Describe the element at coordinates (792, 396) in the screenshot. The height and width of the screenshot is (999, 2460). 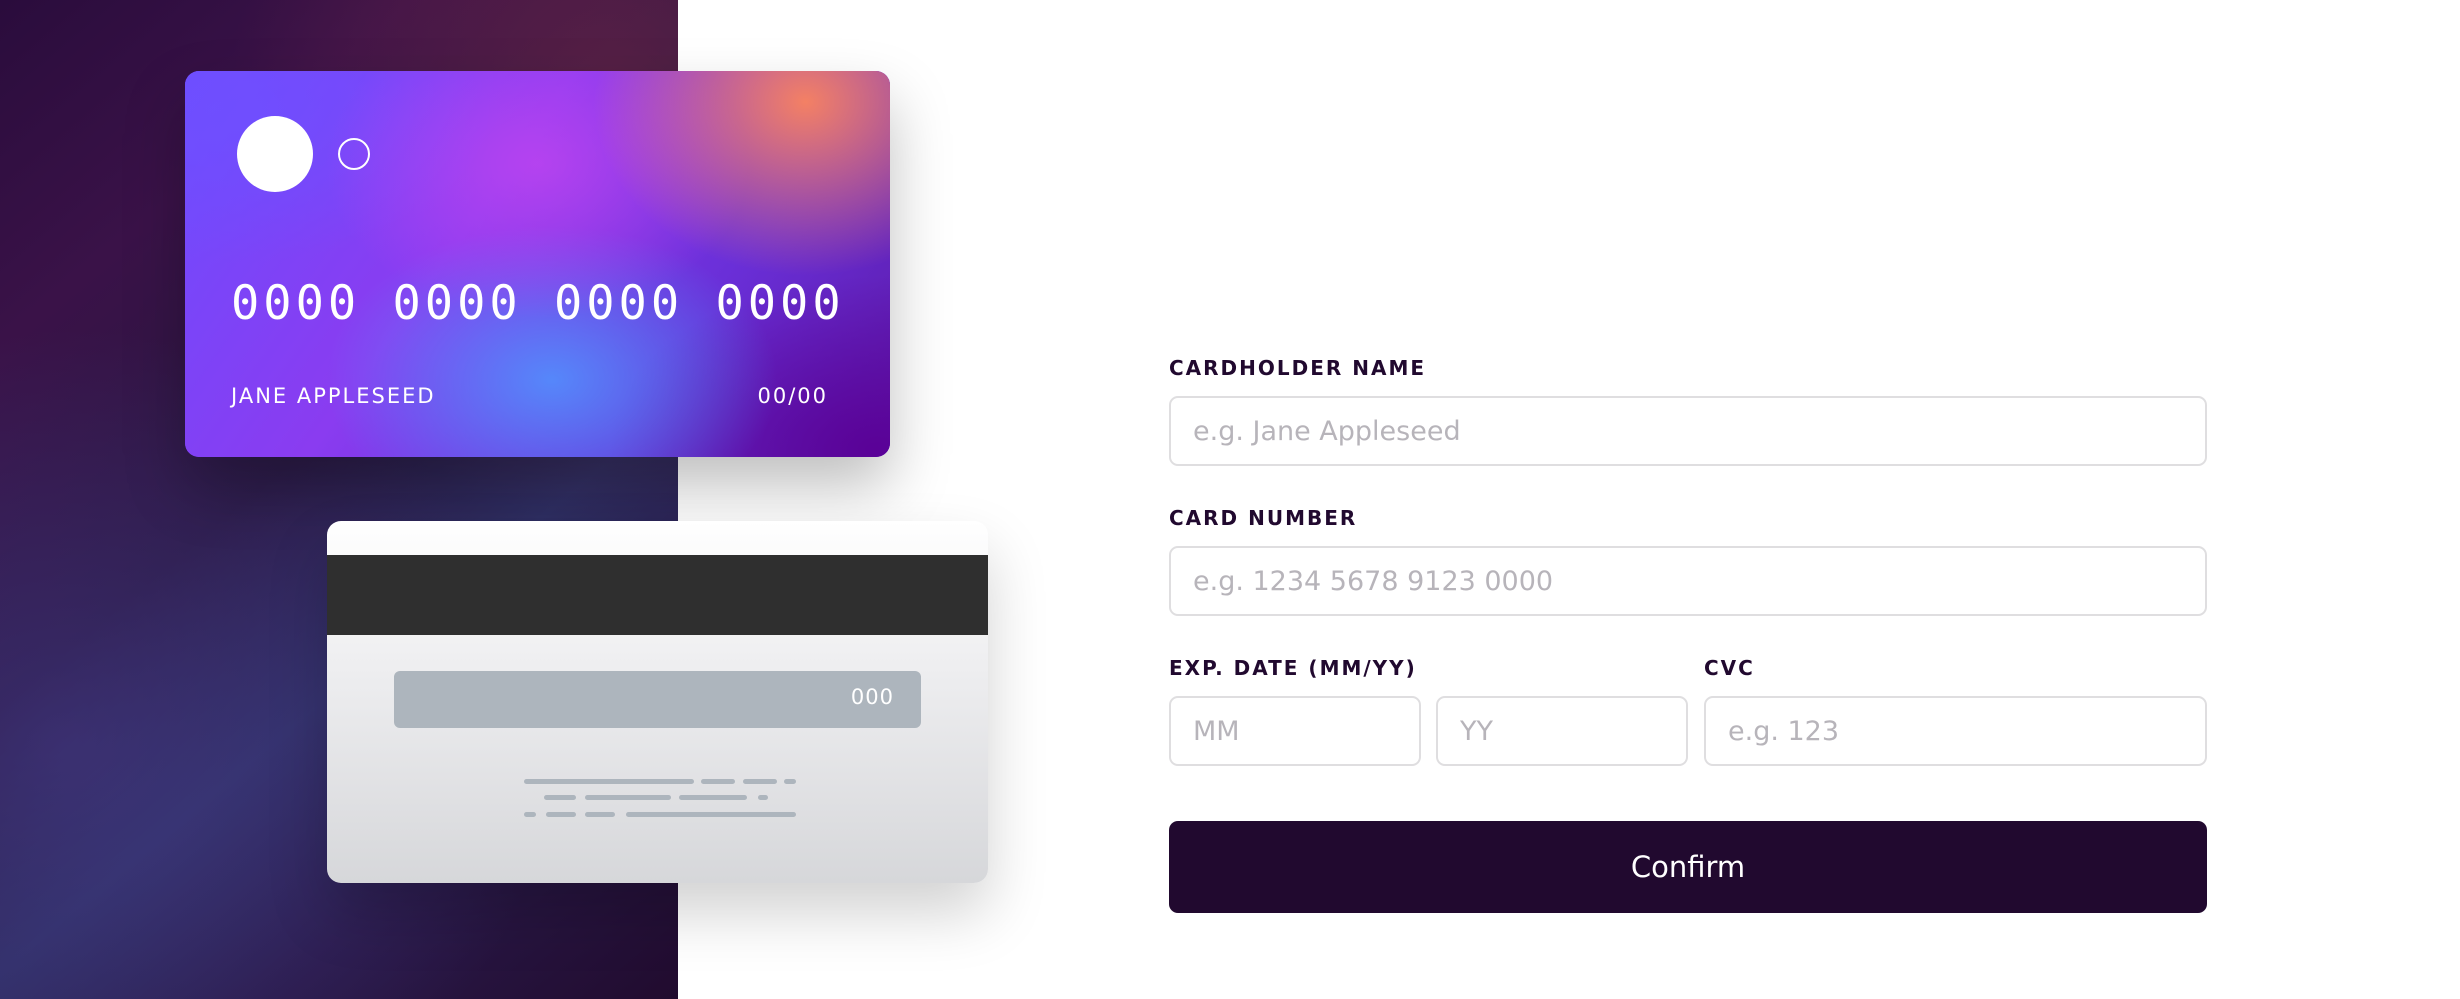
I see `card-expiry-display: 00/00` at that location.